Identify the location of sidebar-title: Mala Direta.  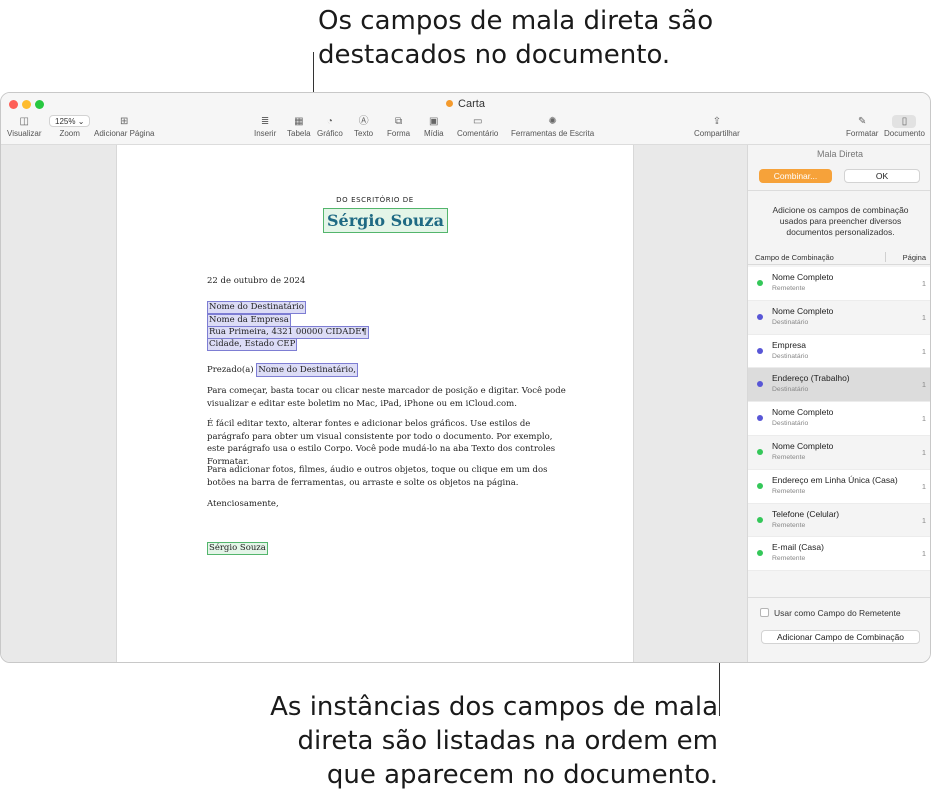
(839, 154).